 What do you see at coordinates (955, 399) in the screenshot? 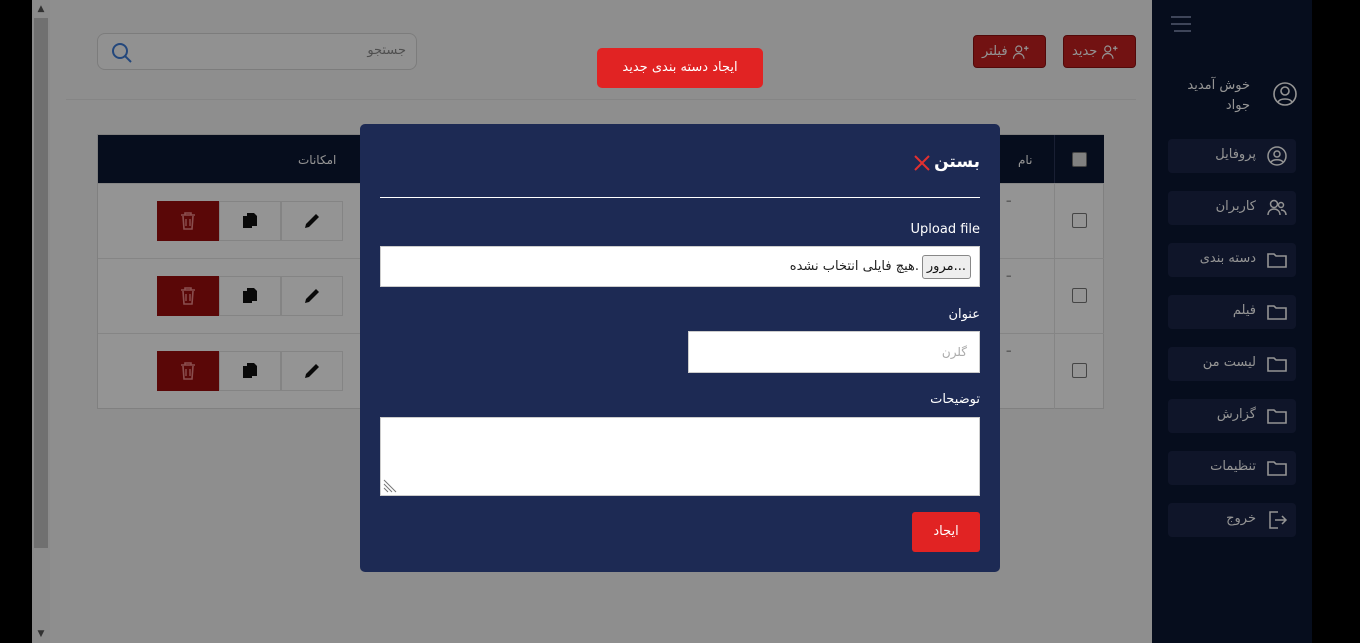
I see `description-label: توضیحات` at bounding box center [955, 399].